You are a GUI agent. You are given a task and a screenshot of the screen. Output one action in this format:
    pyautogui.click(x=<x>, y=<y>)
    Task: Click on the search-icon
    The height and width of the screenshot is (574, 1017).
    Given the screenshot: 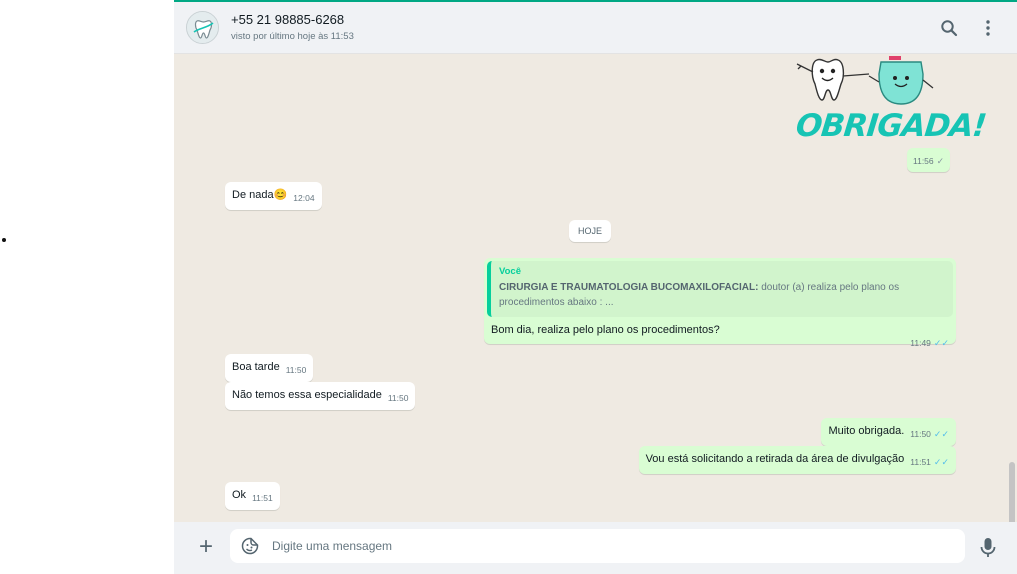 What is the action you would take?
    pyautogui.click(x=949, y=28)
    